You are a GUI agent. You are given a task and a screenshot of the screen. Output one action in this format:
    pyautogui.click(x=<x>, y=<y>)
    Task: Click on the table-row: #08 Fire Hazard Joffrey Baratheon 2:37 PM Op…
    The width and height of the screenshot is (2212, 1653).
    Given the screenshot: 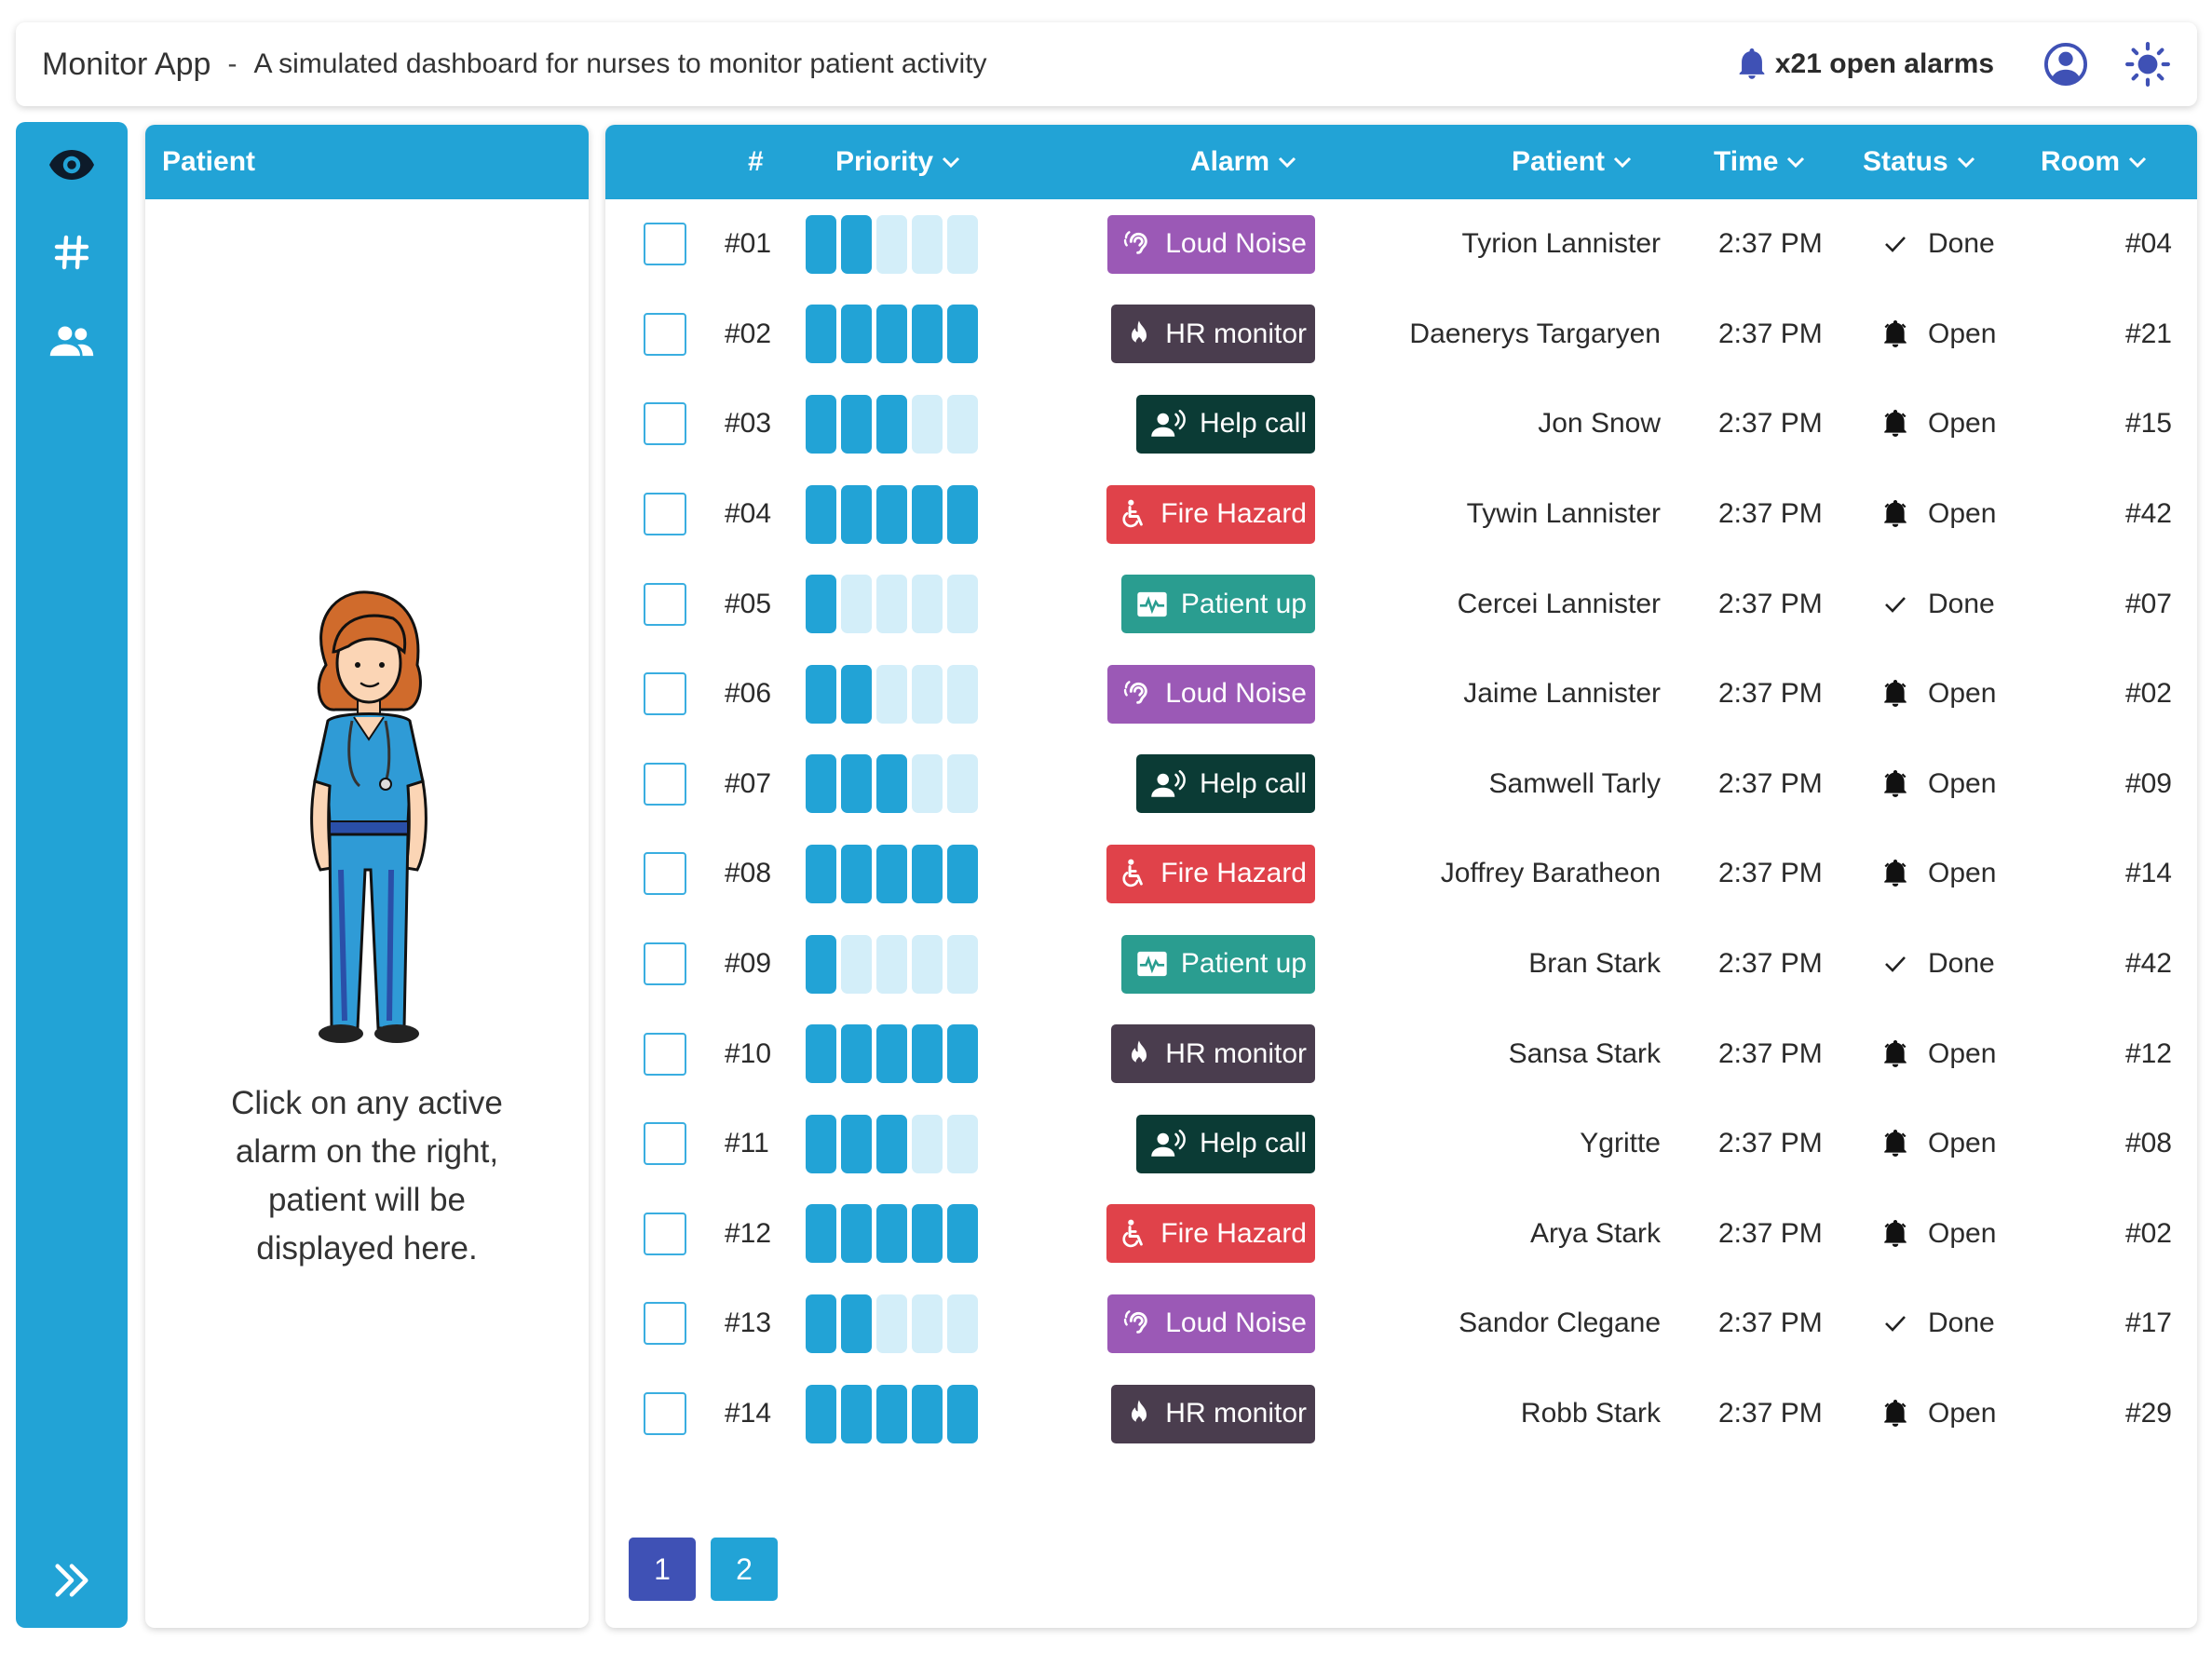 What is the action you would take?
    pyautogui.click(x=1401, y=874)
    